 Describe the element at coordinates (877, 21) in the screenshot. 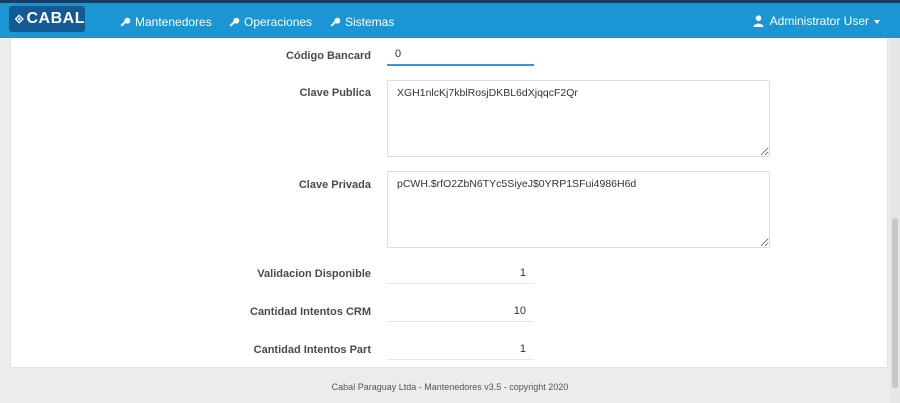

I see `chevron-down-icon` at that location.